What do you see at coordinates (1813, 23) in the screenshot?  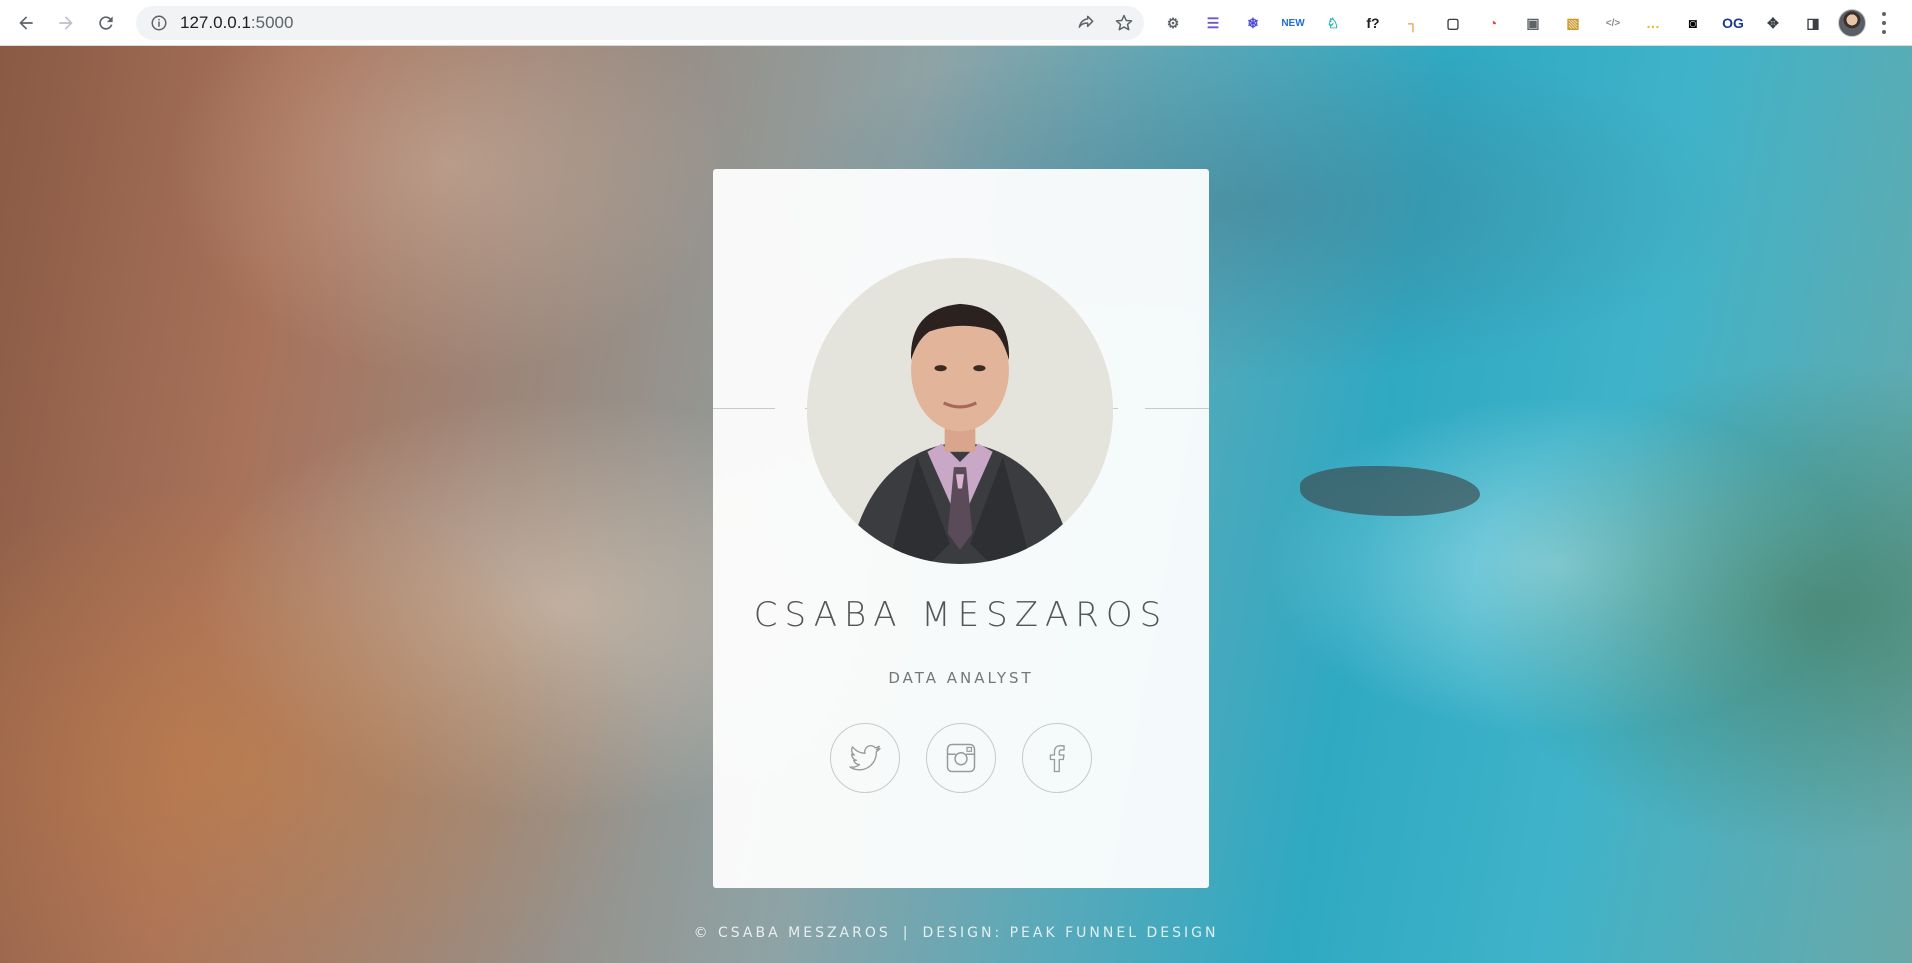 I see `sidepanel-icon: ◨` at bounding box center [1813, 23].